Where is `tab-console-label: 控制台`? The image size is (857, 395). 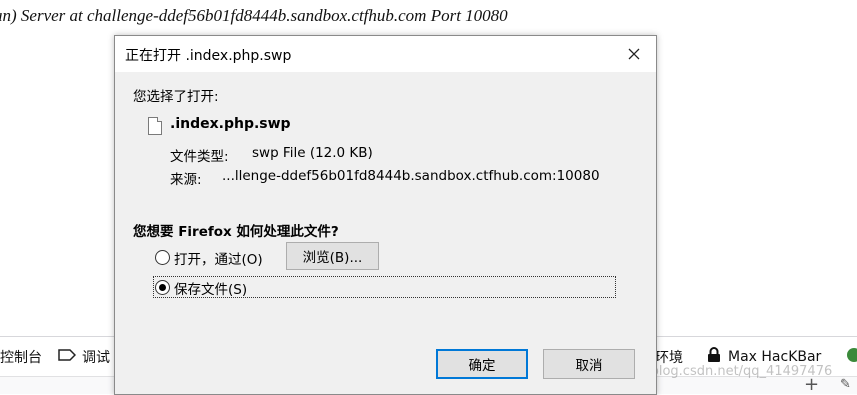
tab-console-label: 控制台 is located at coordinates (21, 358).